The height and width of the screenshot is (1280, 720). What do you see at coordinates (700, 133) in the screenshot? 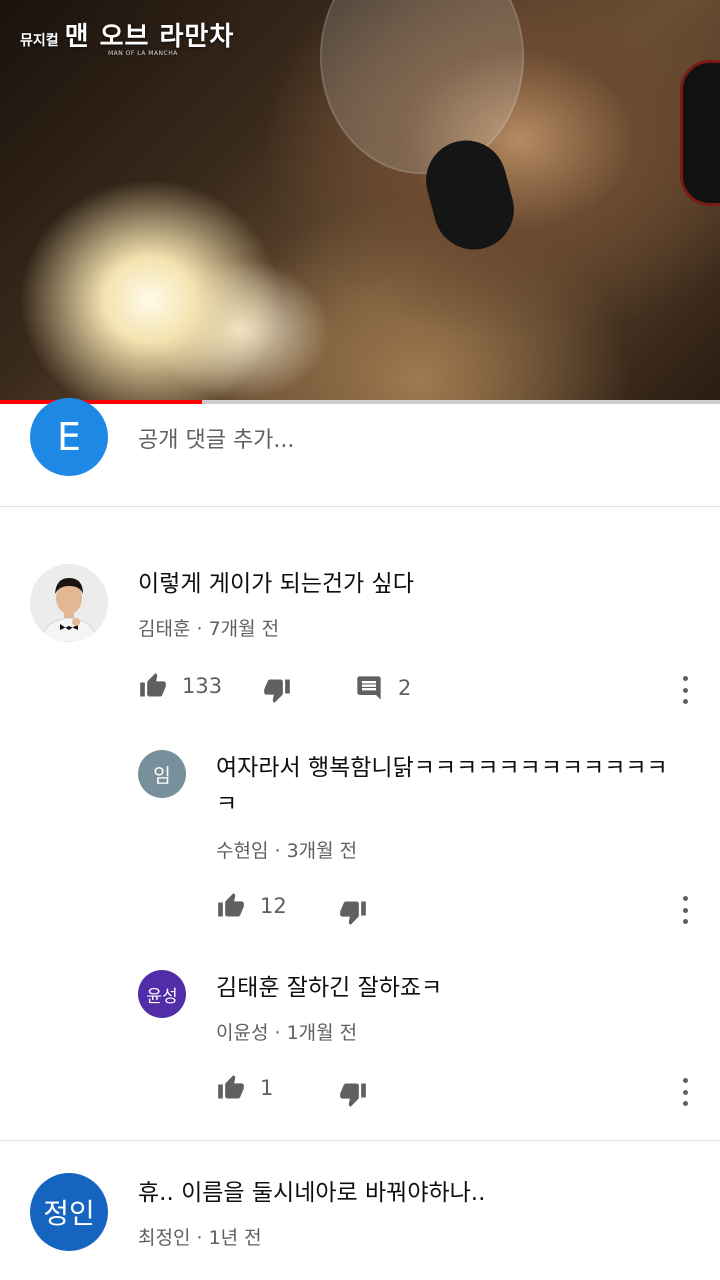
I see `headphone-visual-right` at bounding box center [700, 133].